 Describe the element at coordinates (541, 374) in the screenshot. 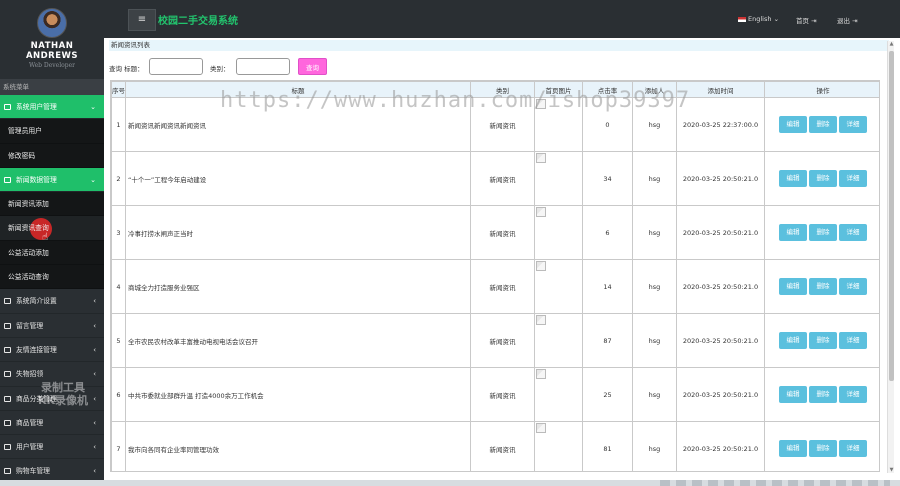

I see `broken-image-icon` at that location.